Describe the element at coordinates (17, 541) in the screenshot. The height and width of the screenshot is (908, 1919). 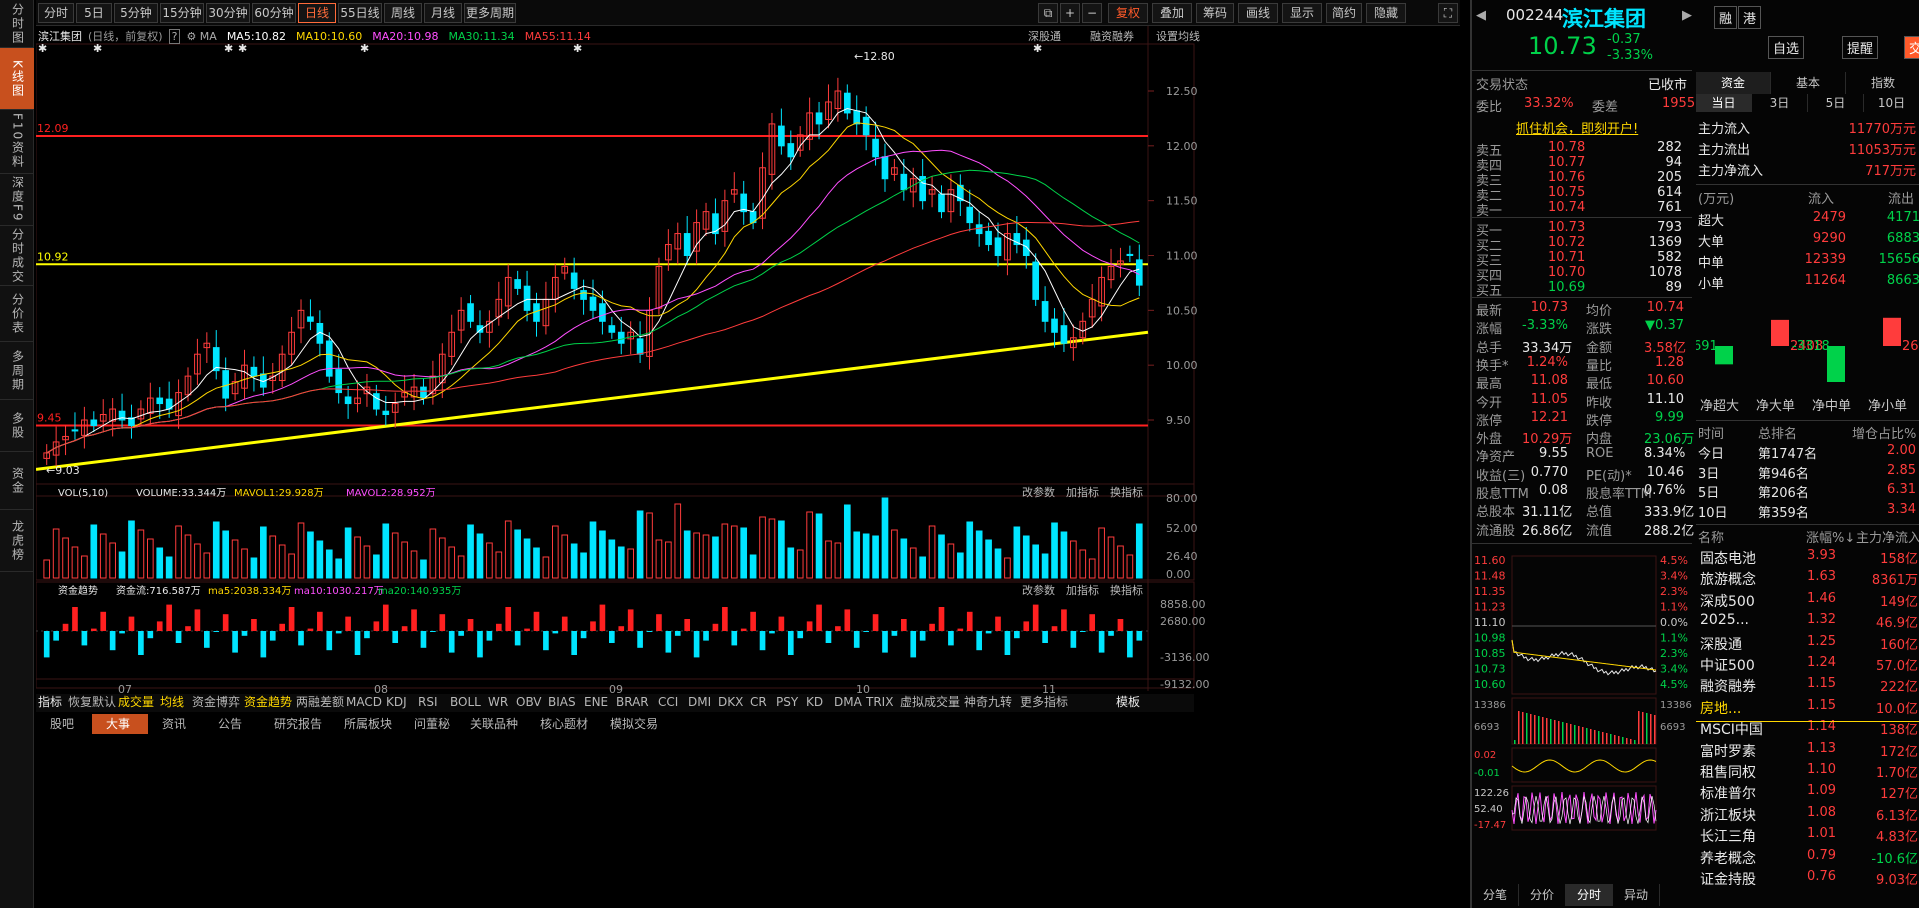
I see `left-nav-item: 龙虎榜` at that location.